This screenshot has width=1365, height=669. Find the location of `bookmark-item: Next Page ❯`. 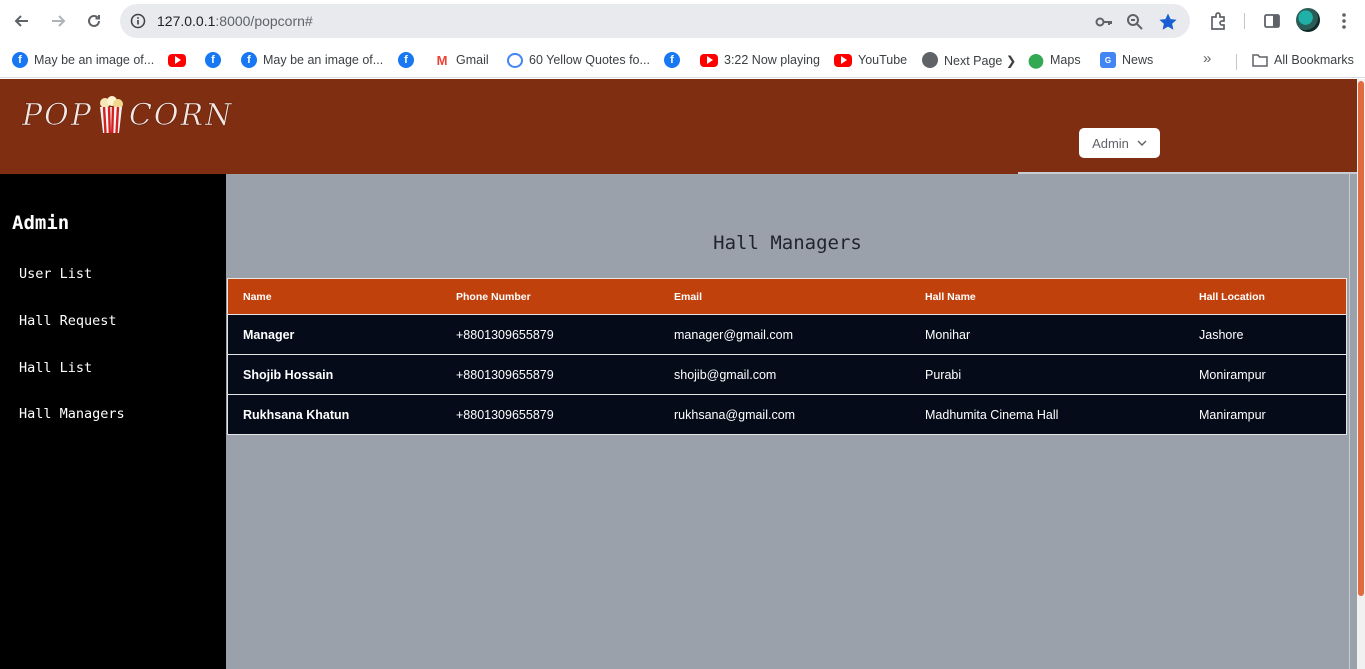

bookmark-item: Next Page ❯ is located at coordinates (969, 60).